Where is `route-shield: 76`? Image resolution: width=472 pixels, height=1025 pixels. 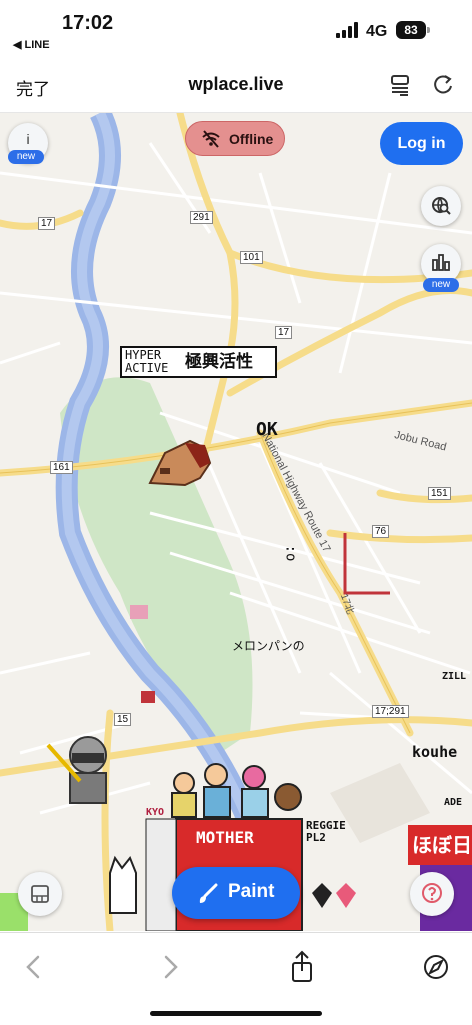 route-shield: 76 is located at coordinates (381, 531).